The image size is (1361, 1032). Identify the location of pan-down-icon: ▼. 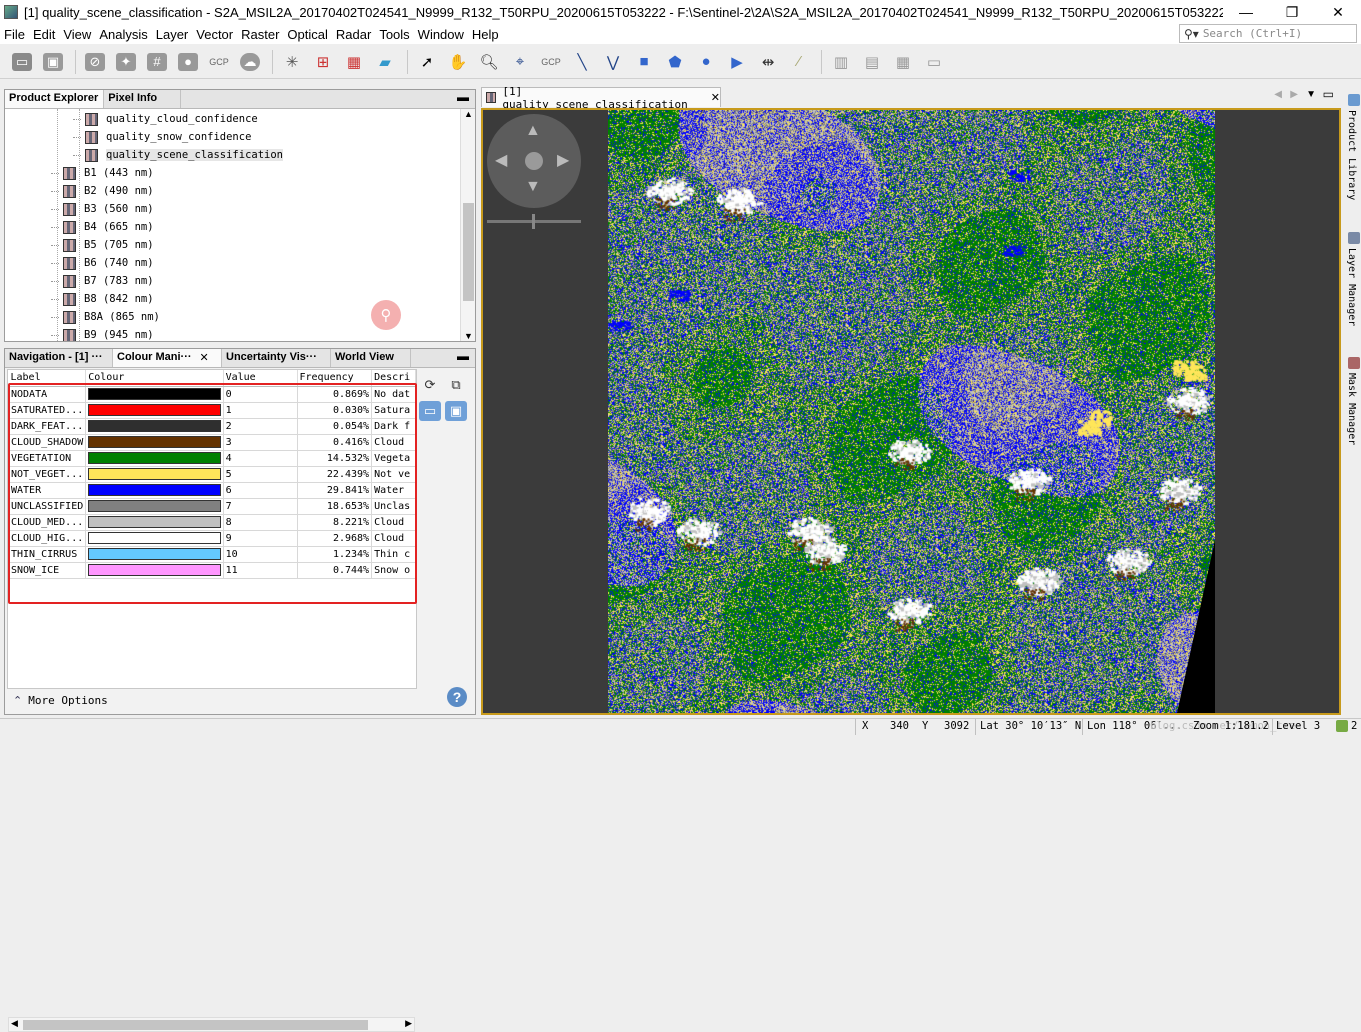
(533, 187).